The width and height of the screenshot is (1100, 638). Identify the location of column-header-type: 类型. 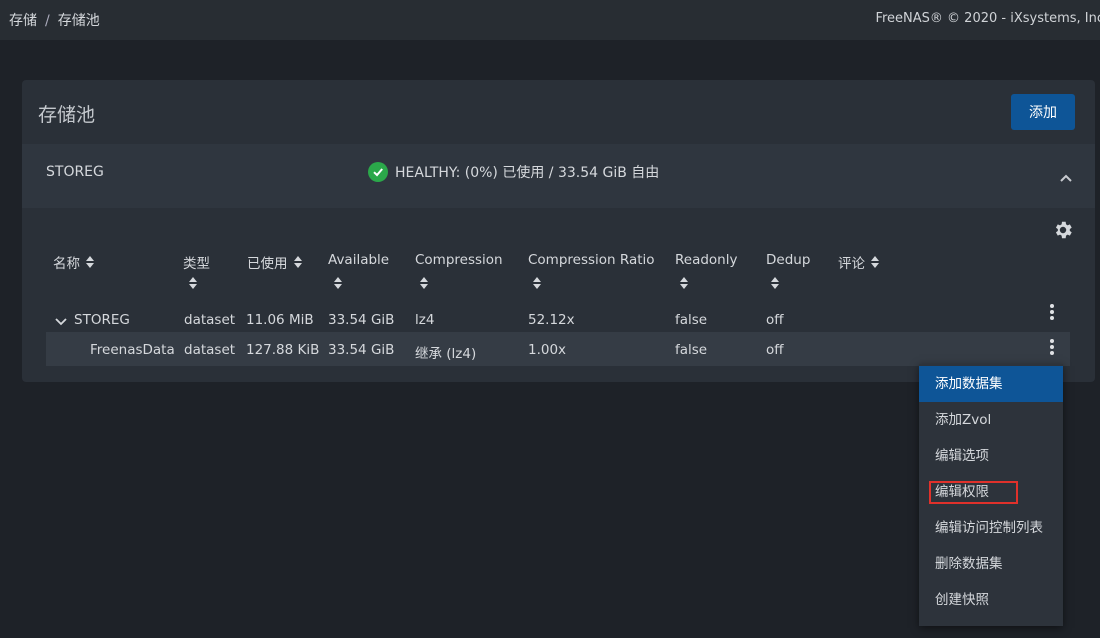
(196, 262).